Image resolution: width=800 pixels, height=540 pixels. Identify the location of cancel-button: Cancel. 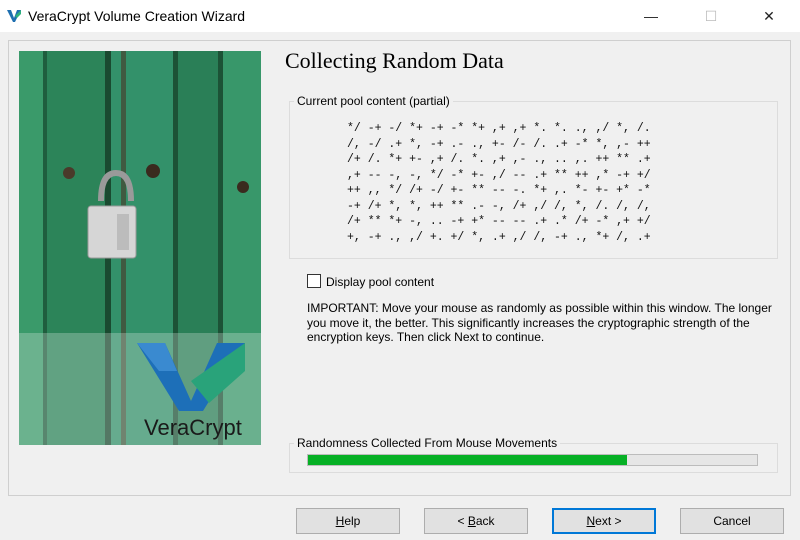
(732, 521).